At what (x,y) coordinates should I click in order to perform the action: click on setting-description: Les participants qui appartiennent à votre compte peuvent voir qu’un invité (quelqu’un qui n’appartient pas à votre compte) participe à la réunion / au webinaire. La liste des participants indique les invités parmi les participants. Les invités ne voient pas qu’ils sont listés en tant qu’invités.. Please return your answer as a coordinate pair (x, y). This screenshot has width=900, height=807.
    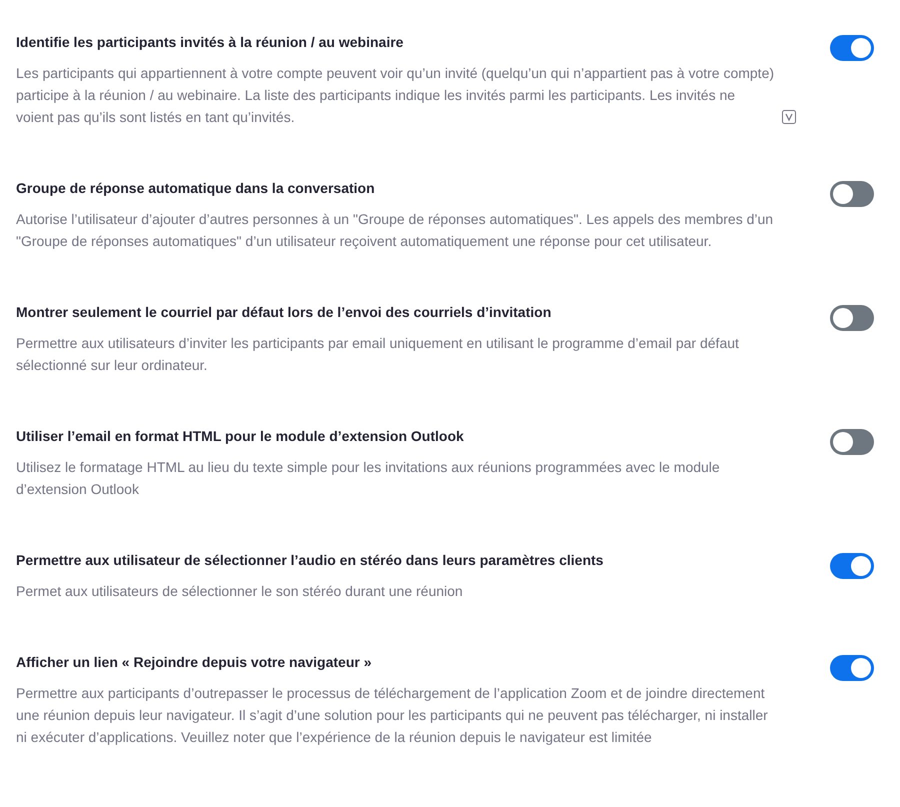
    Looking at the image, I should click on (396, 95).